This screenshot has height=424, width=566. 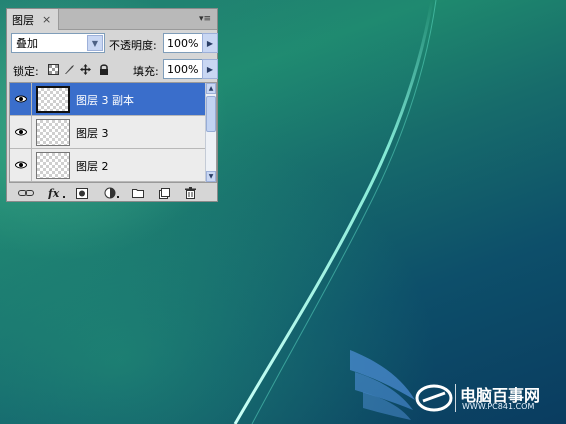 I want to click on tab-layers: 图层 ×, so click(x=33, y=19).